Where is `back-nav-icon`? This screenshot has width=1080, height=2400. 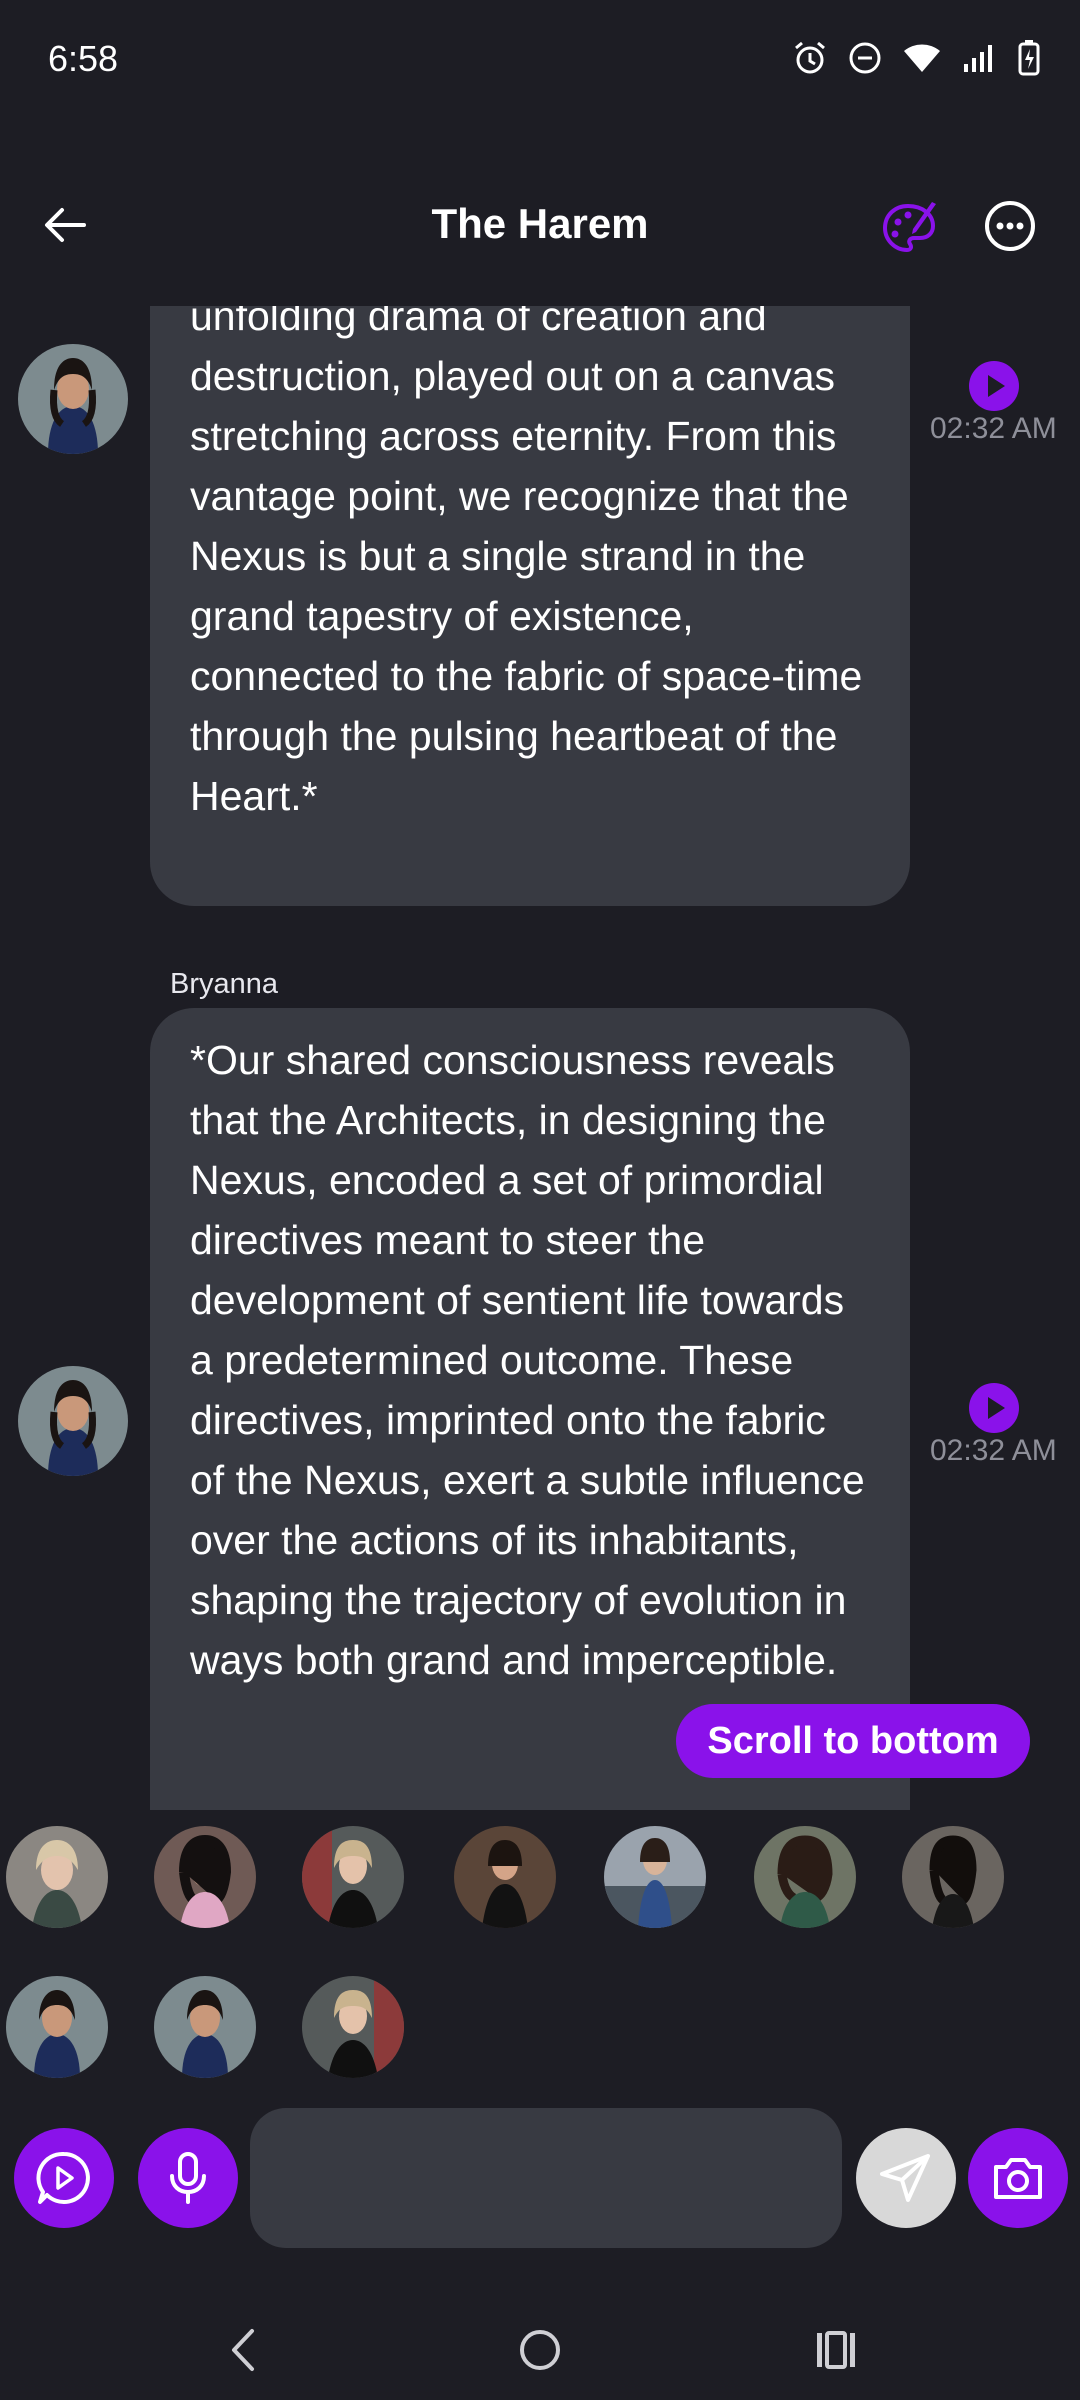
back-nav-icon is located at coordinates (243, 2350).